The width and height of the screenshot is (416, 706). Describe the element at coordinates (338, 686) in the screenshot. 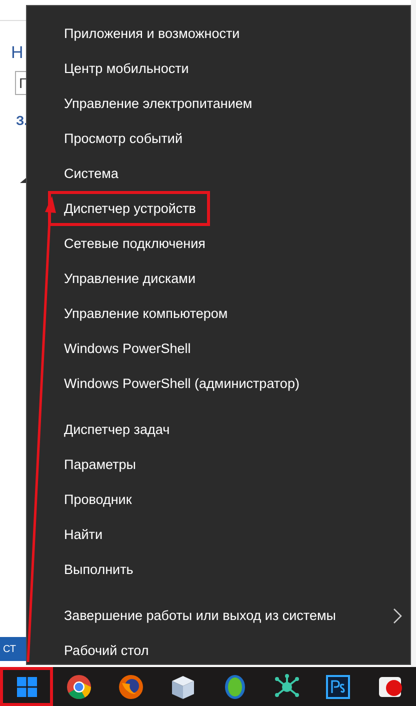

I see `photoshop-icon` at that location.